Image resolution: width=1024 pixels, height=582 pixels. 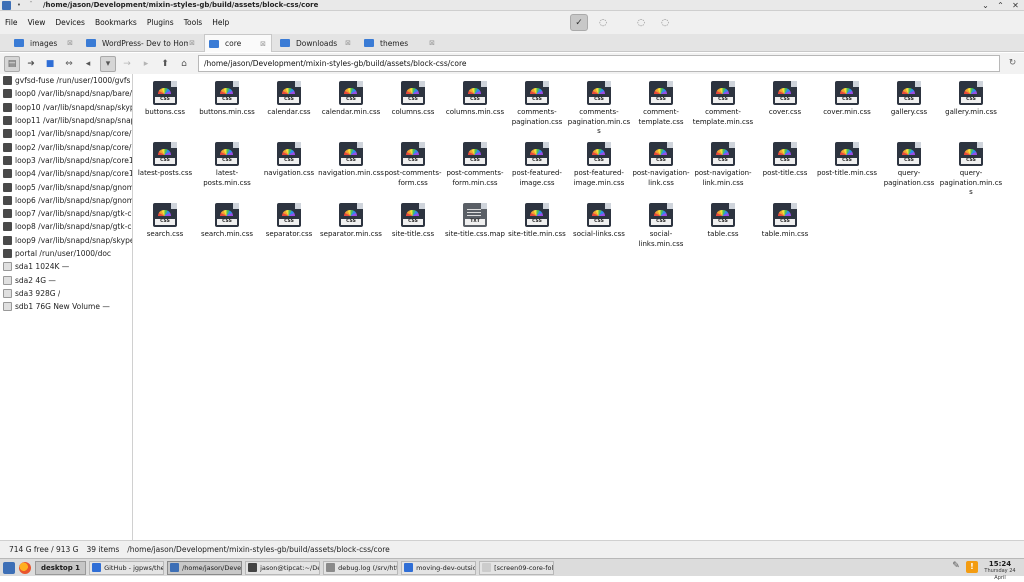 I want to click on file-item: CSS columns.css, so click(x=413, y=97).